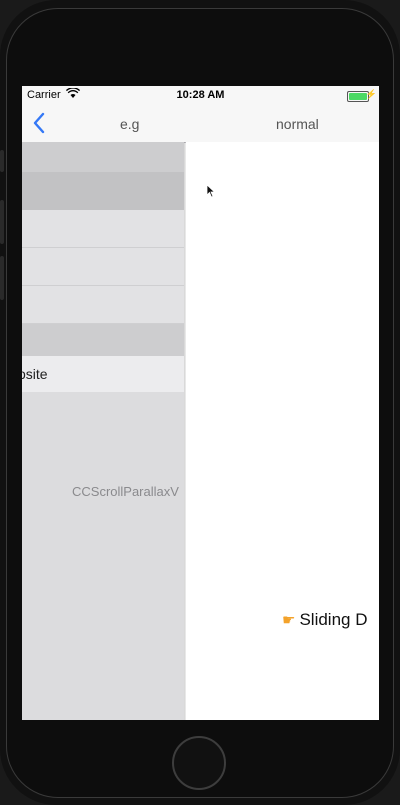 This screenshot has width=400, height=805. What do you see at coordinates (199, 763) in the screenshot?
I see `home-button` at bounding box center [199, 763].